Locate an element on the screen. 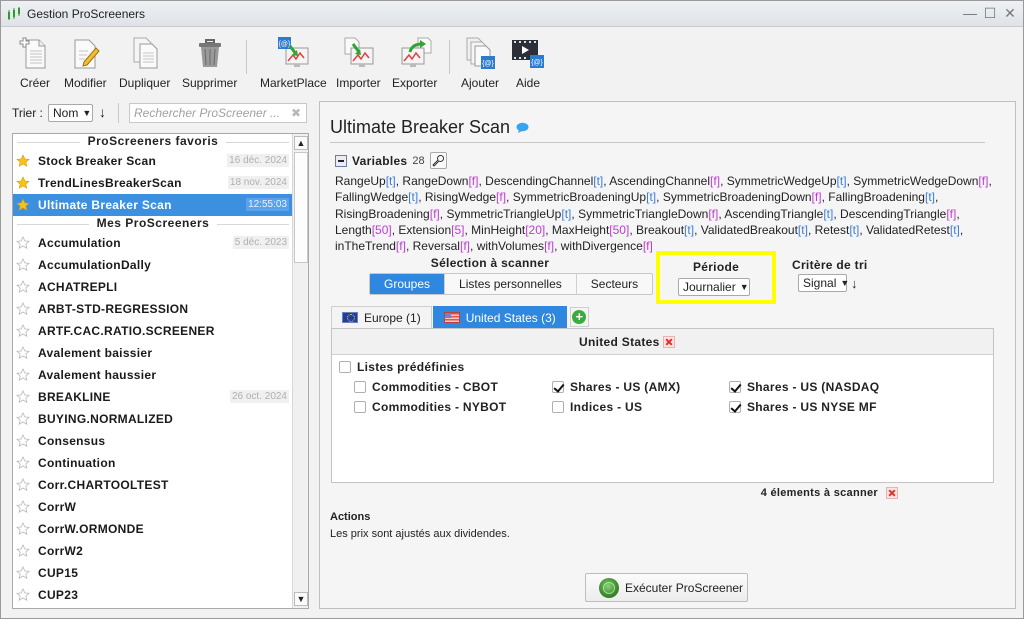 Image resolution: width=1024 pixels, height=619 pixels. periode-select: Journalier ▼ is located at coordinates (714, 287).